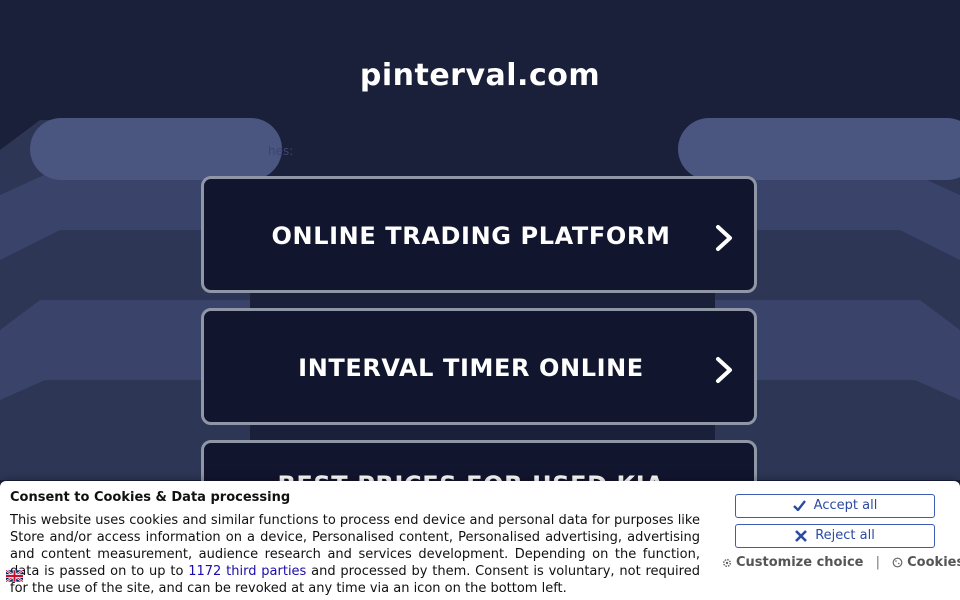 This screenshot has height=600, width=960. Describe the element at coordinates (933, 562) in the screenshot. I see `cookies-label: Cookies` at that location.